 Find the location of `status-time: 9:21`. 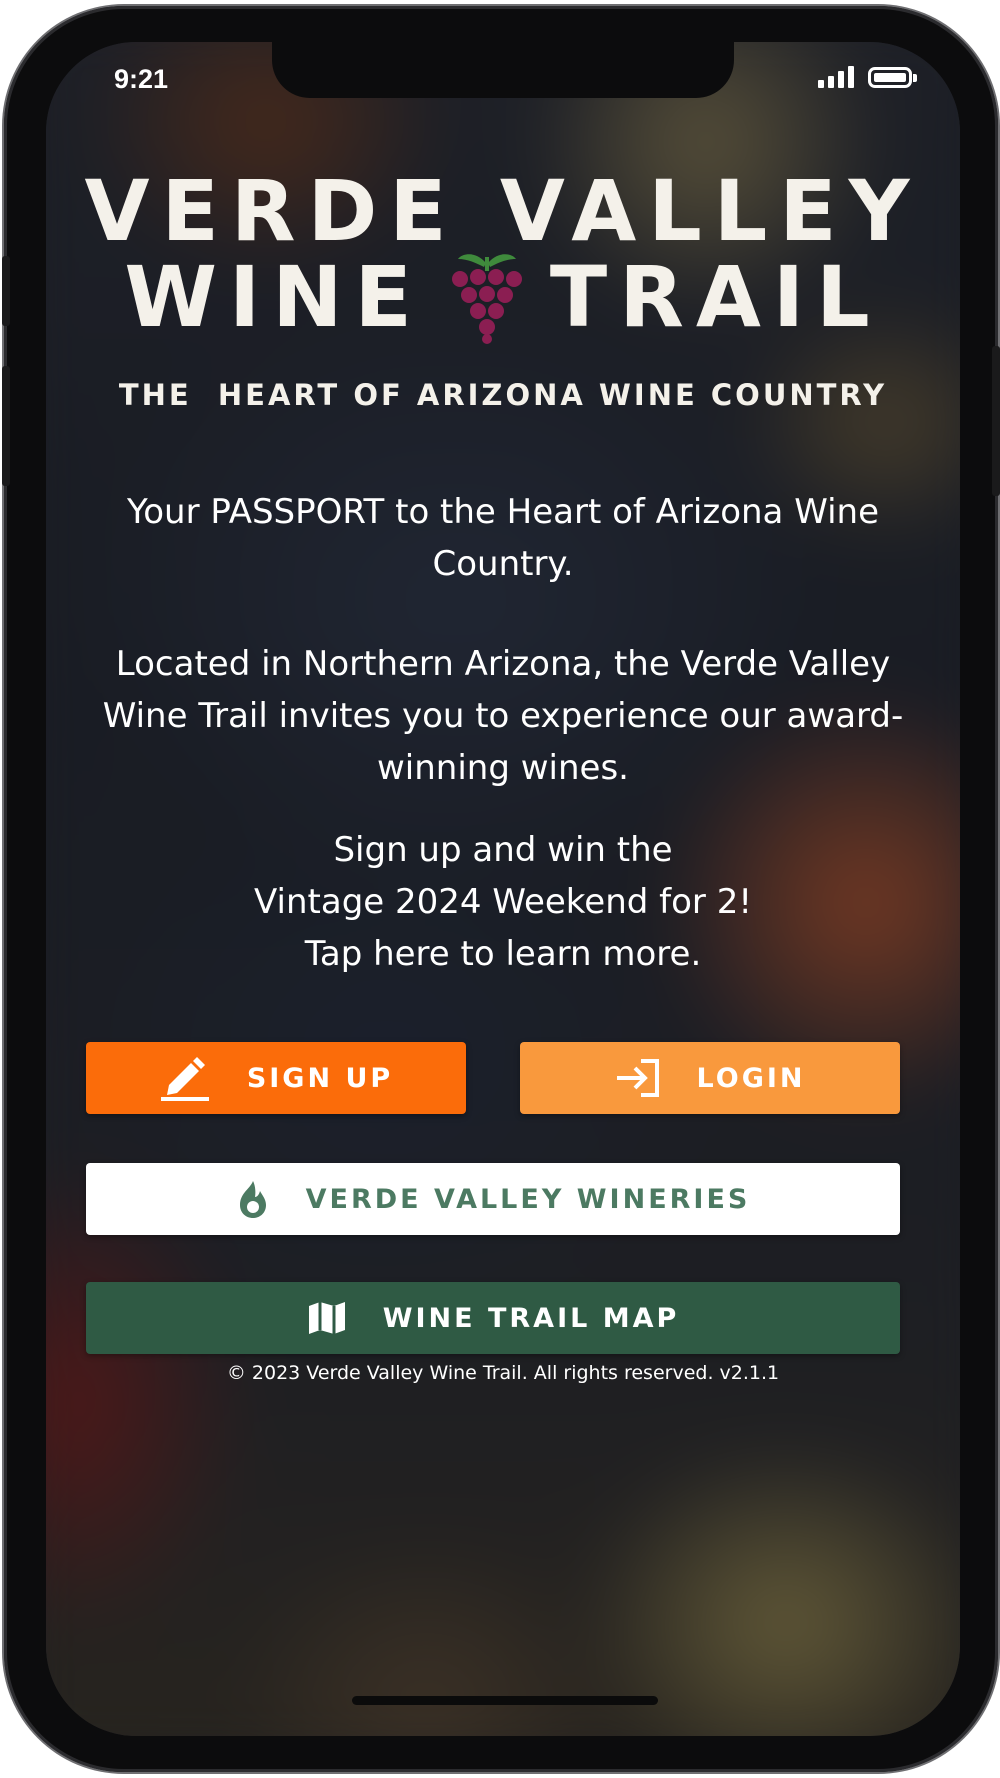

status-time: 9:21 is located at coordinates (141, 79).